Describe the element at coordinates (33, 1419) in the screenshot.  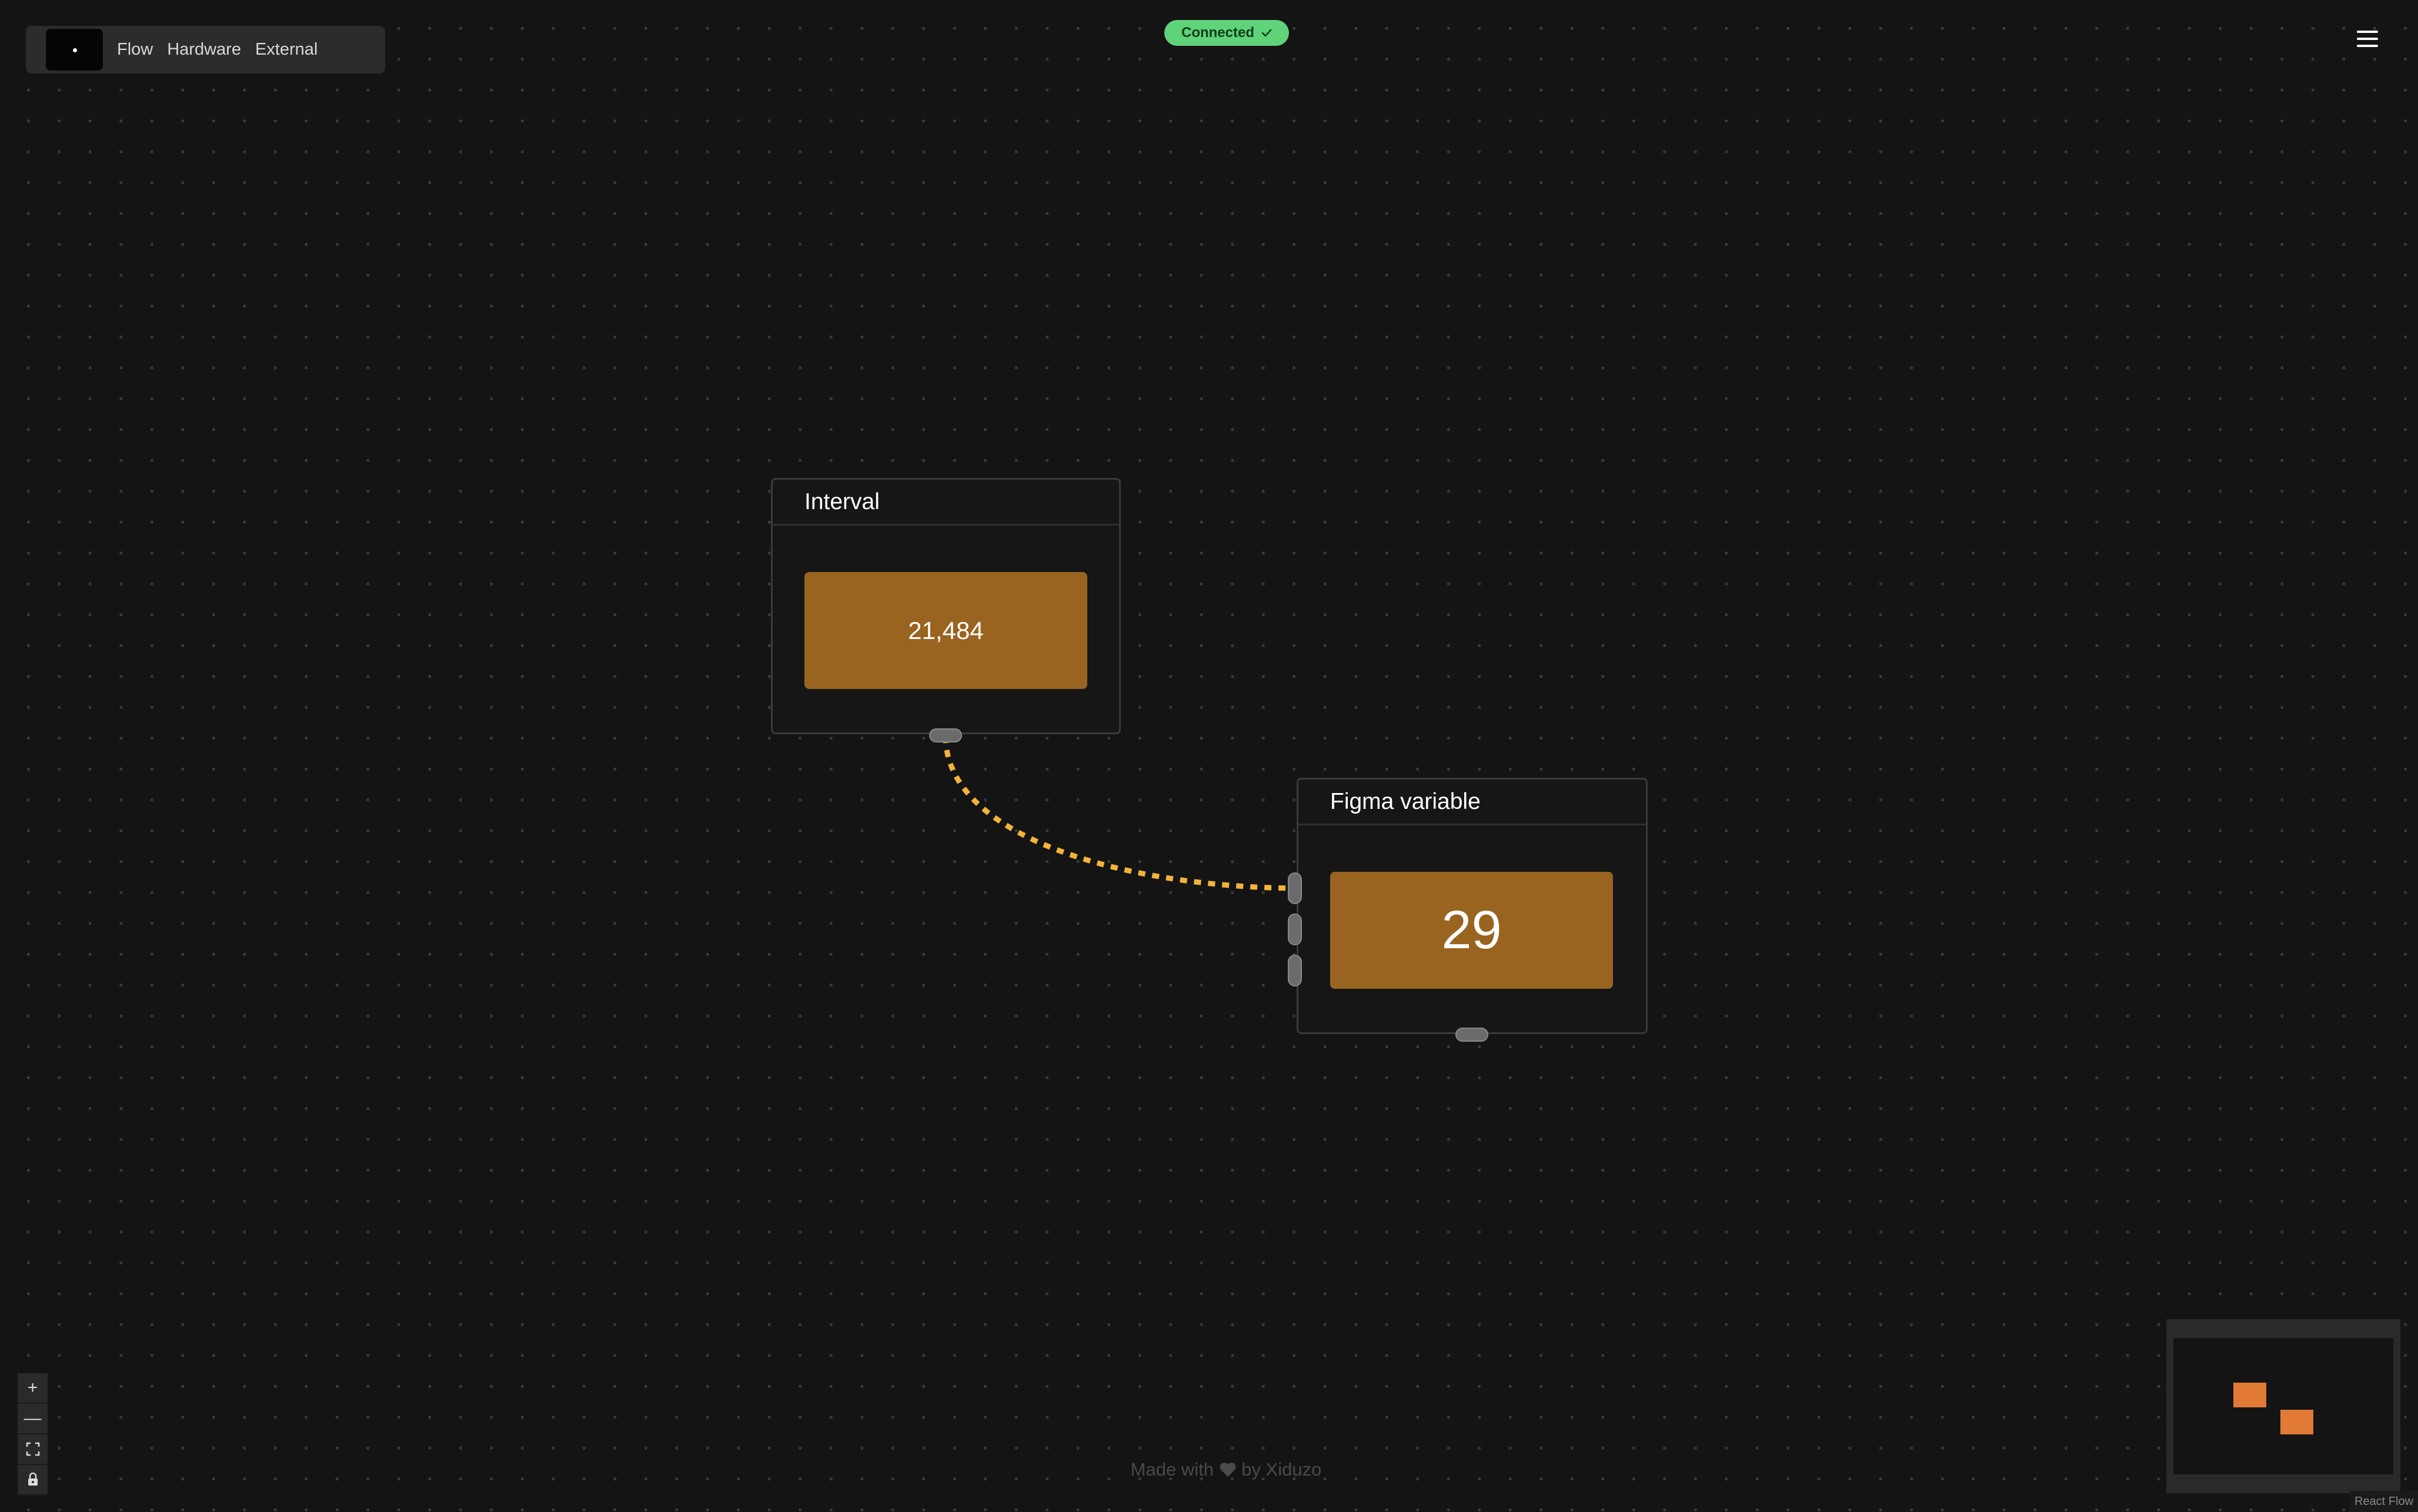
I see `zoom-out-button: —` at that location.